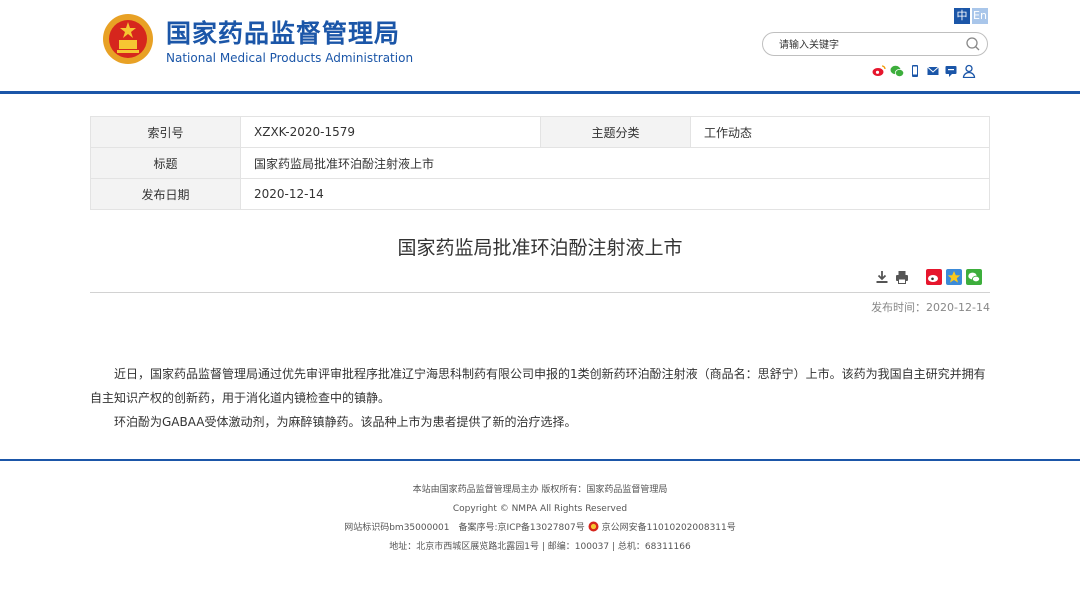 The image size is (1080, 592). What do you see at coordinates (924, 71) in the screenshot?
I see `social-icons` at bounding box center [924, 71].